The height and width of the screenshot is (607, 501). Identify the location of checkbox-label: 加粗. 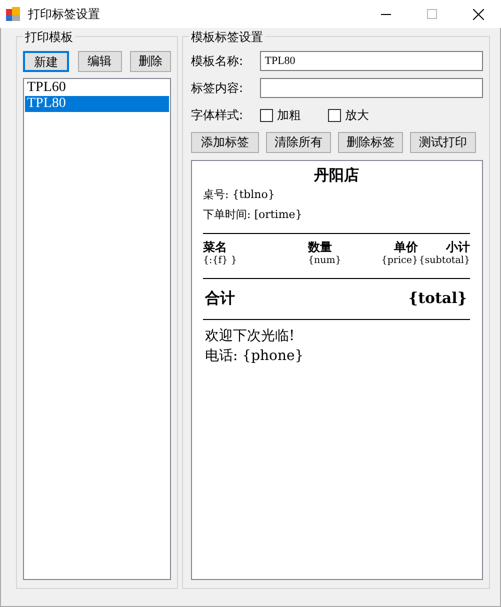
(289, 115).